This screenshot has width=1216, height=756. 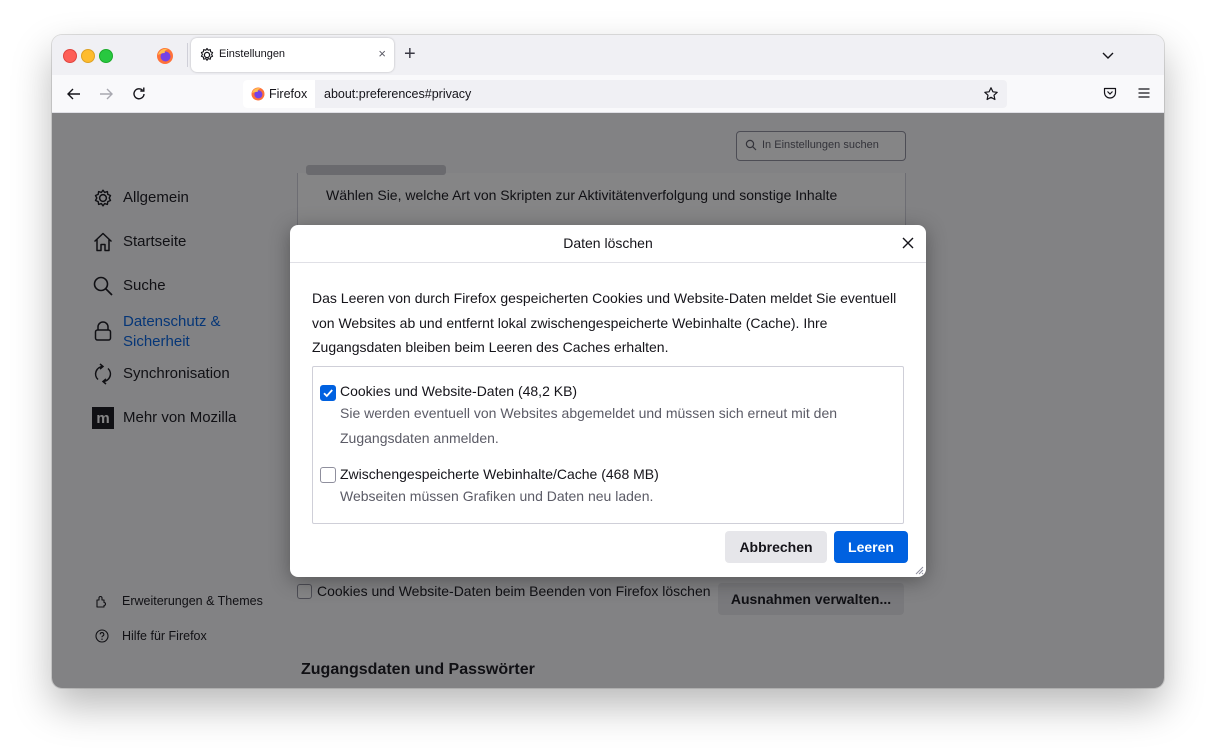 I want to click on close-icon, so click(x=908, y=243).